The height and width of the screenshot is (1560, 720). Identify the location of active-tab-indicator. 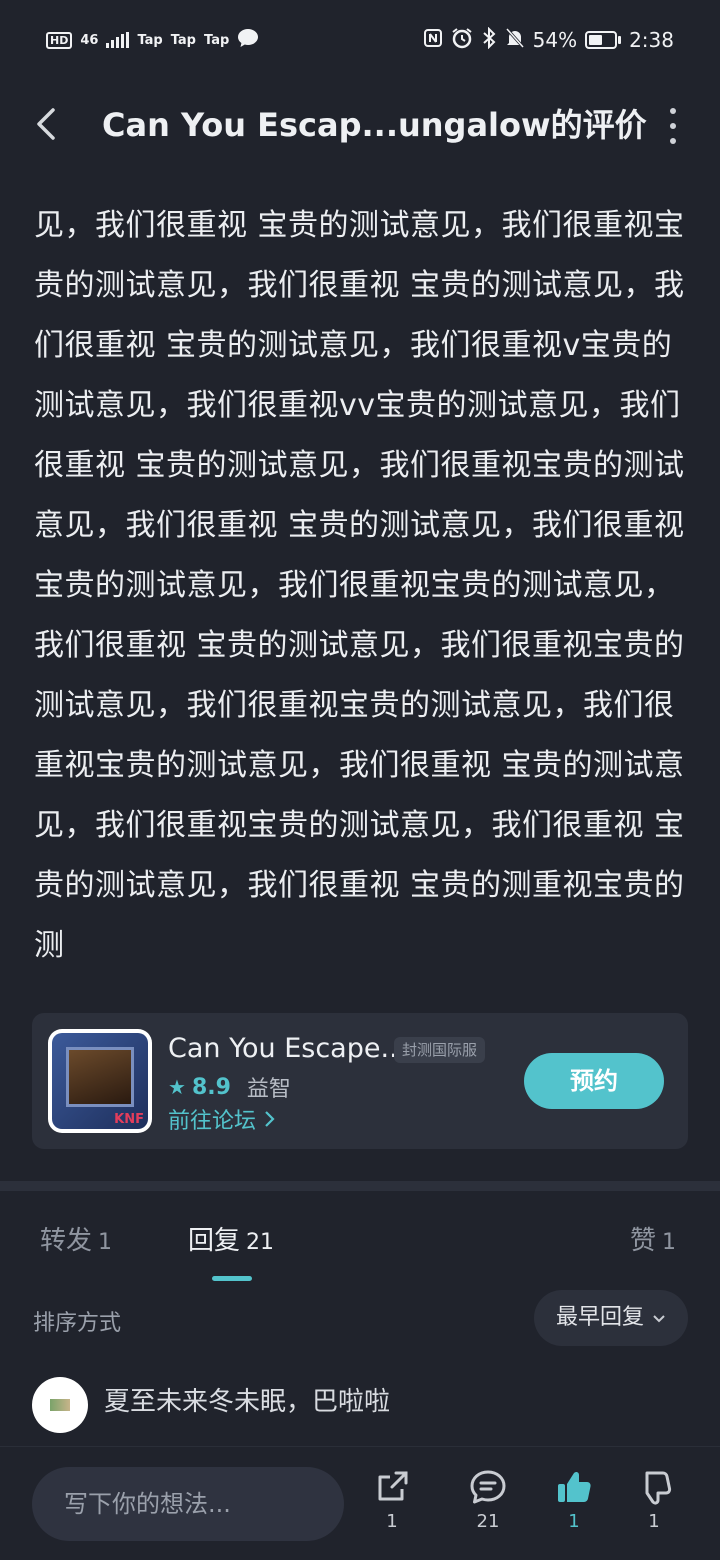
(232, 1278).